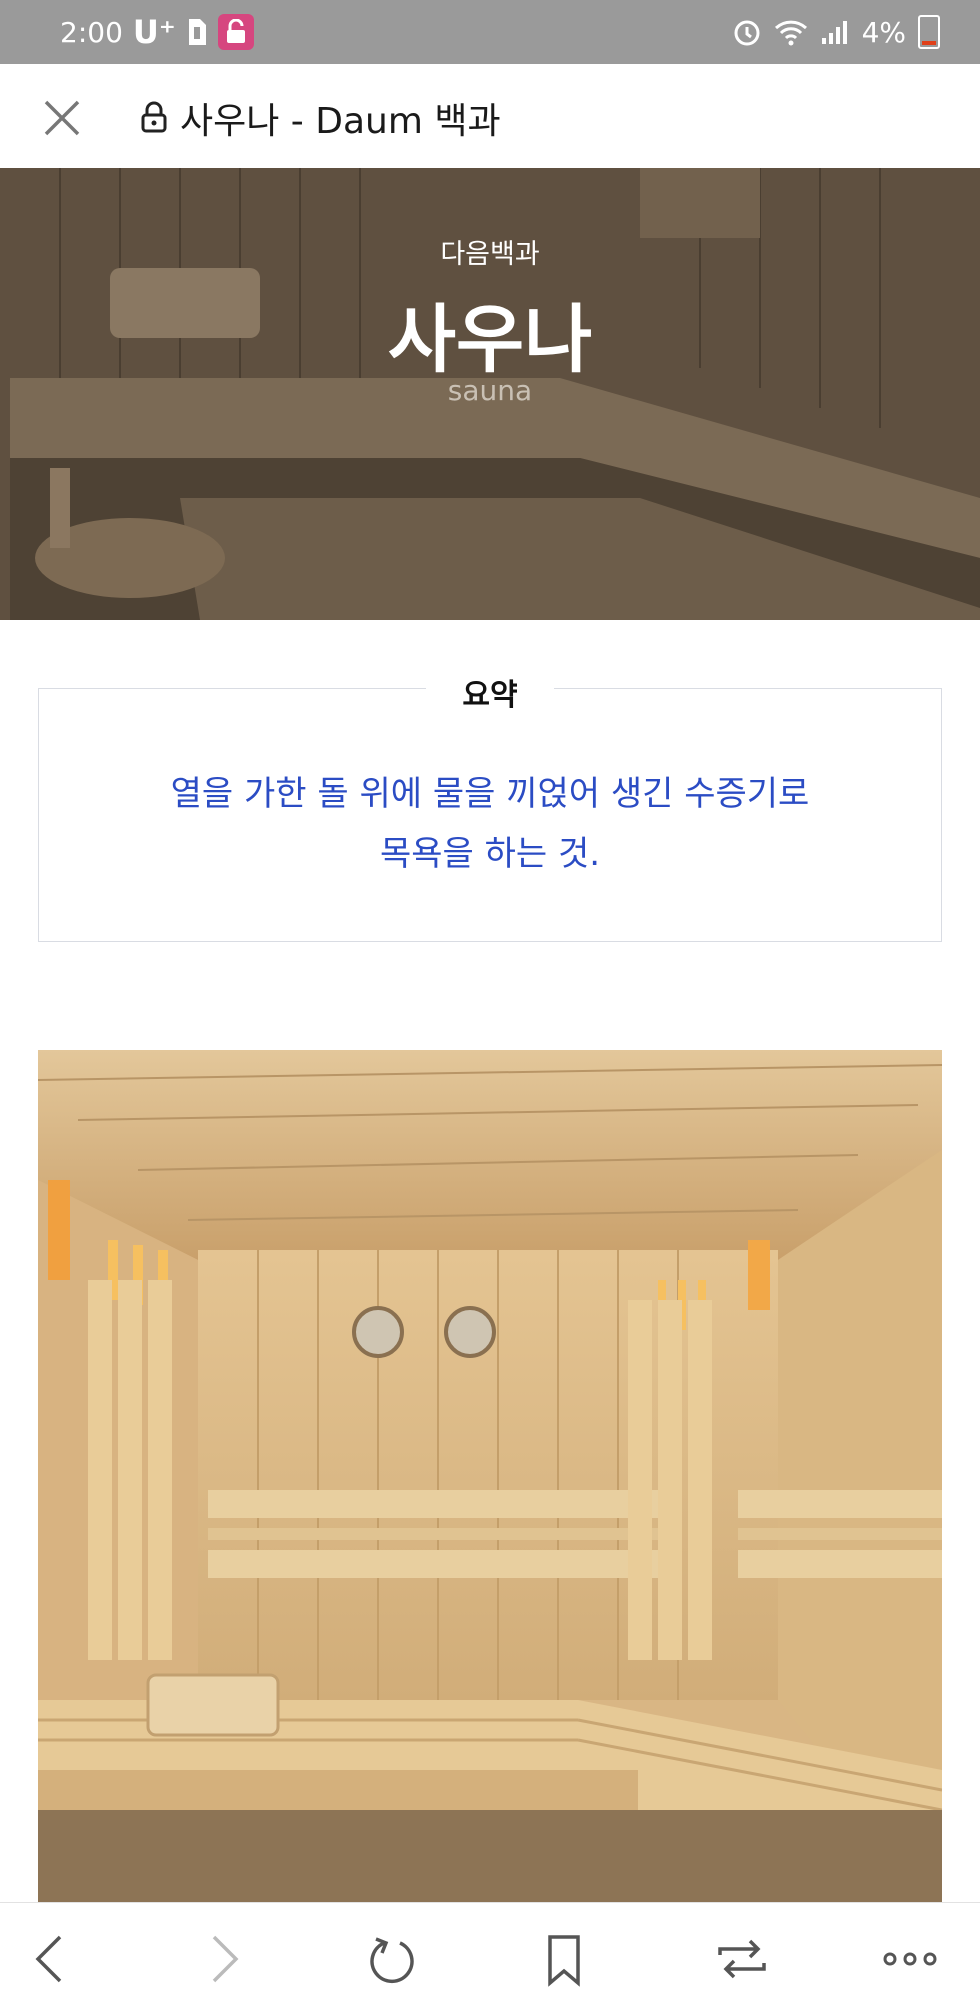 The height and width of the screenshot is (2010, 980). I want to click on url-bar: 사우나 - Daum 백과, so click(490, 116).